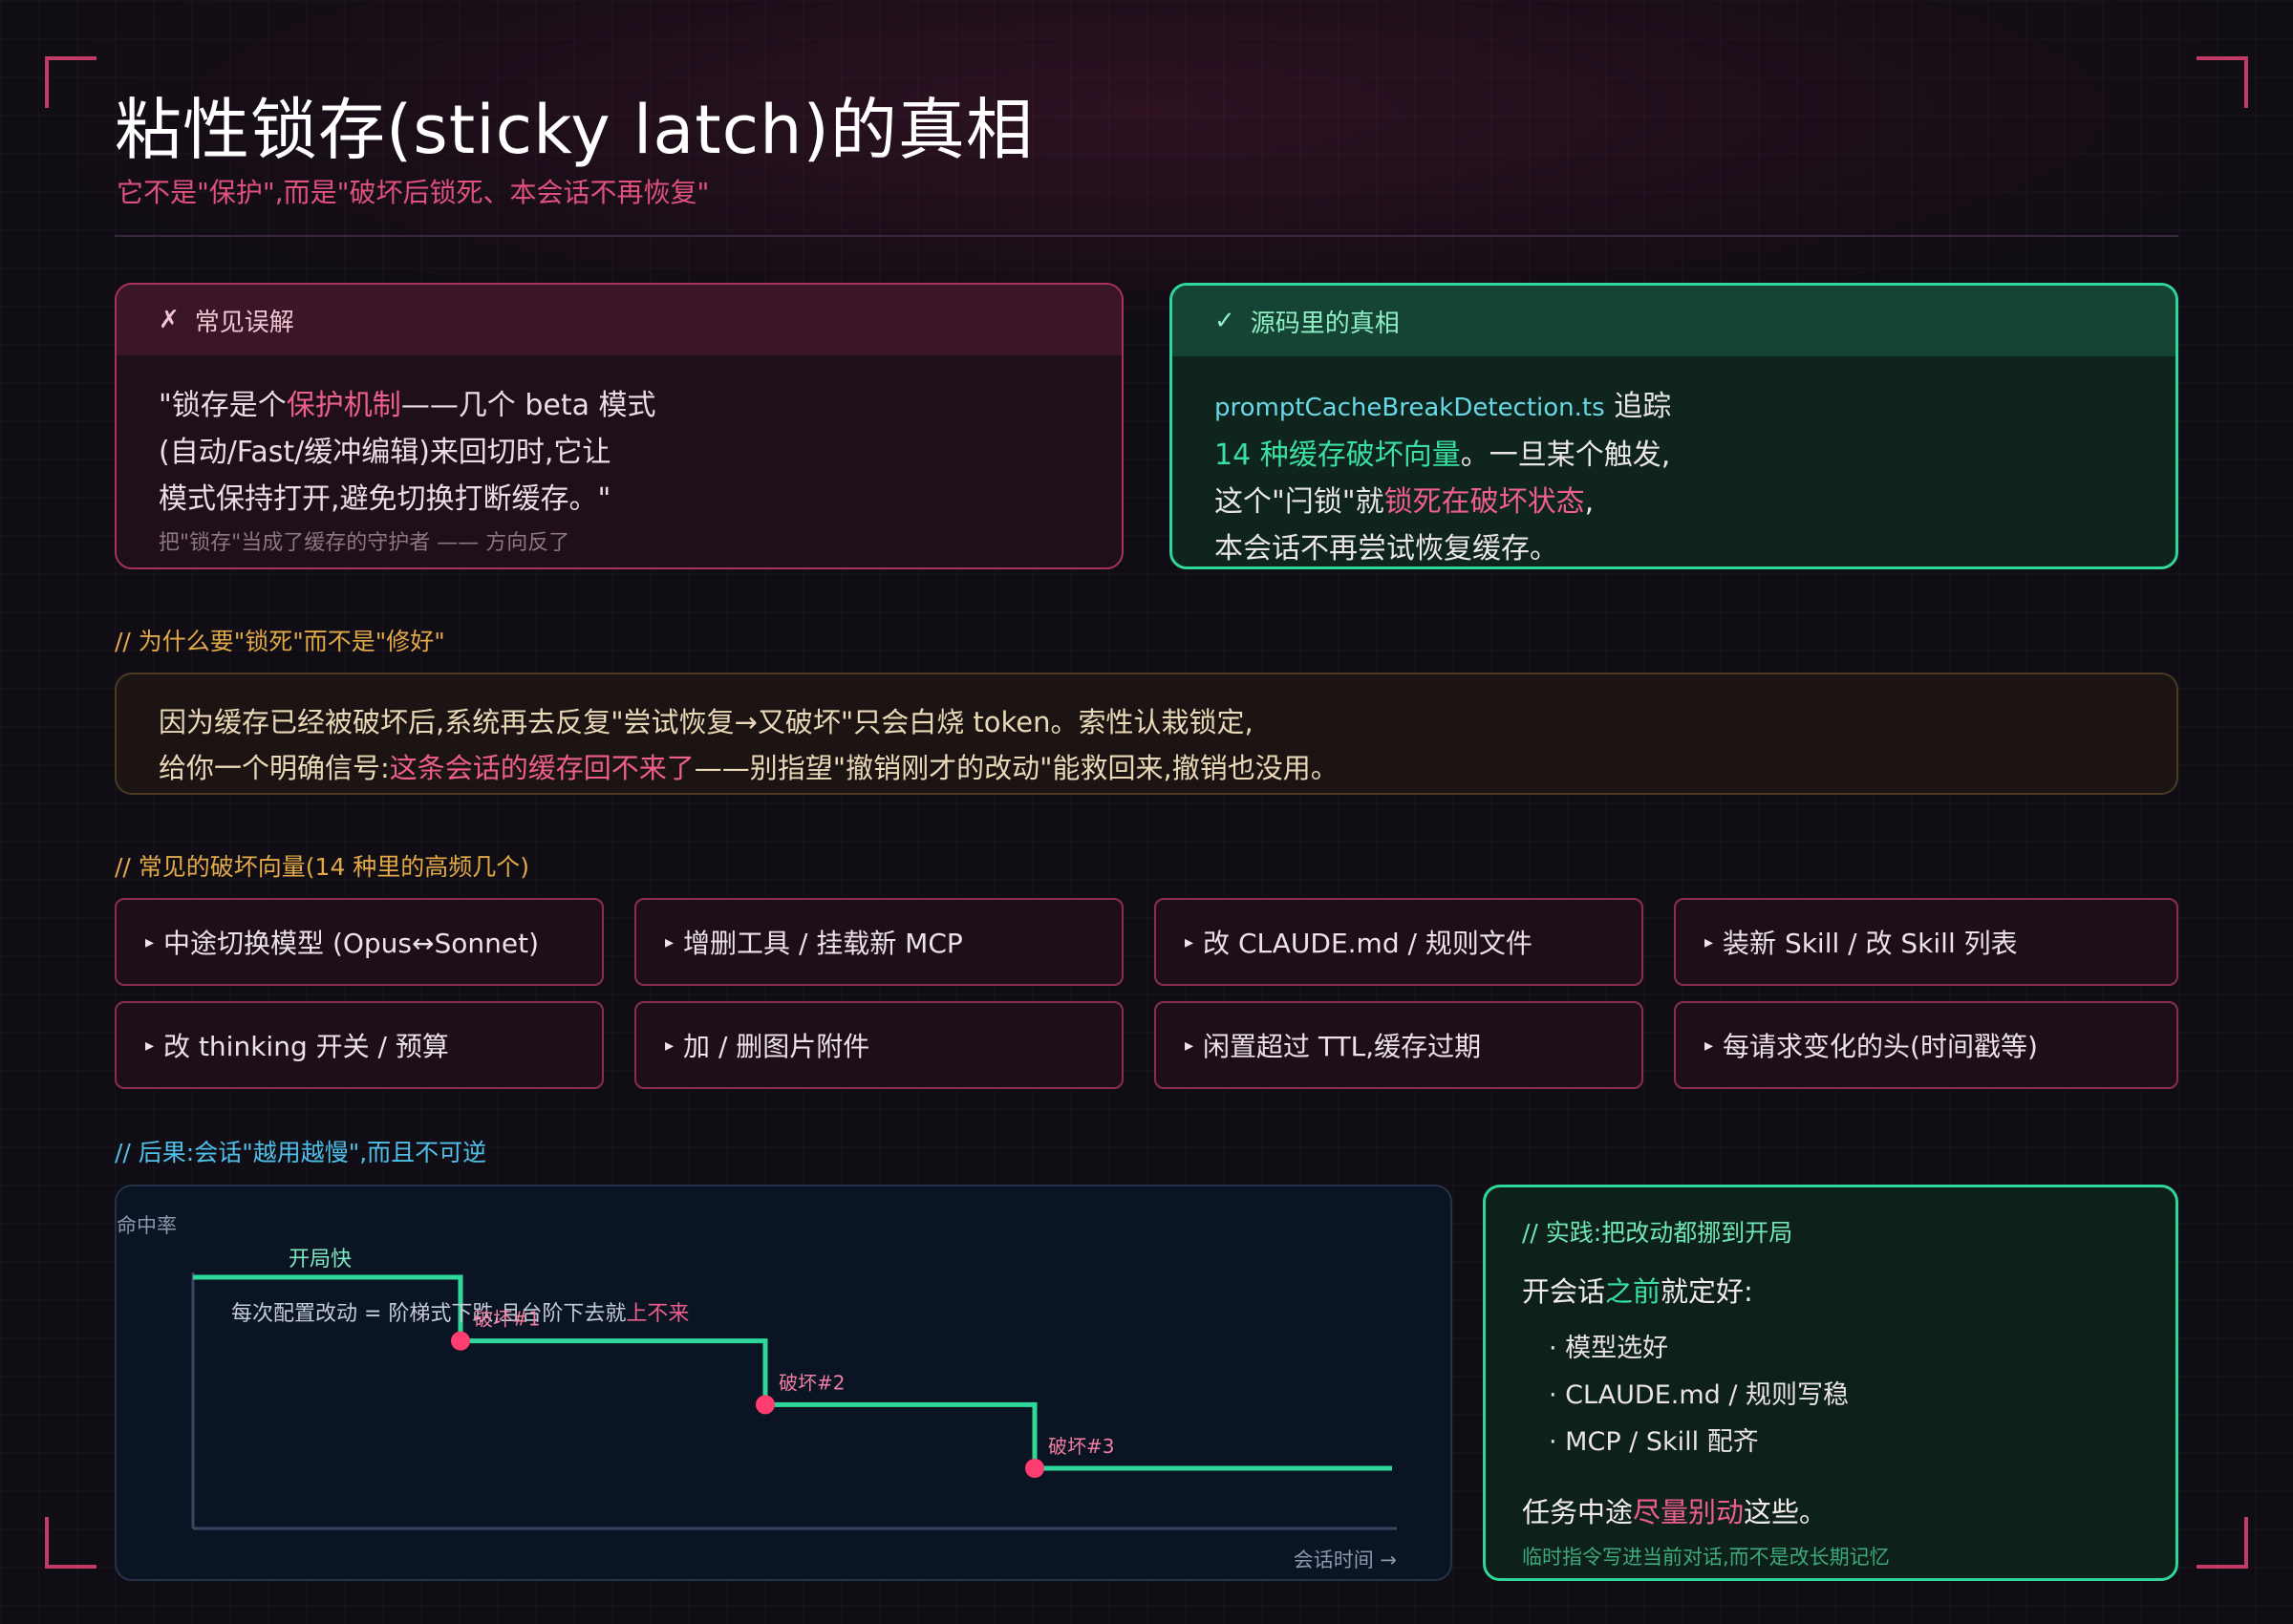 The height and width of the screenshot is (1624, 2293). What do you see at coordinates (70, 1543) in the screenshot?
I see `corner-bracket-bottom-left` at bounding box center [70, 1543].